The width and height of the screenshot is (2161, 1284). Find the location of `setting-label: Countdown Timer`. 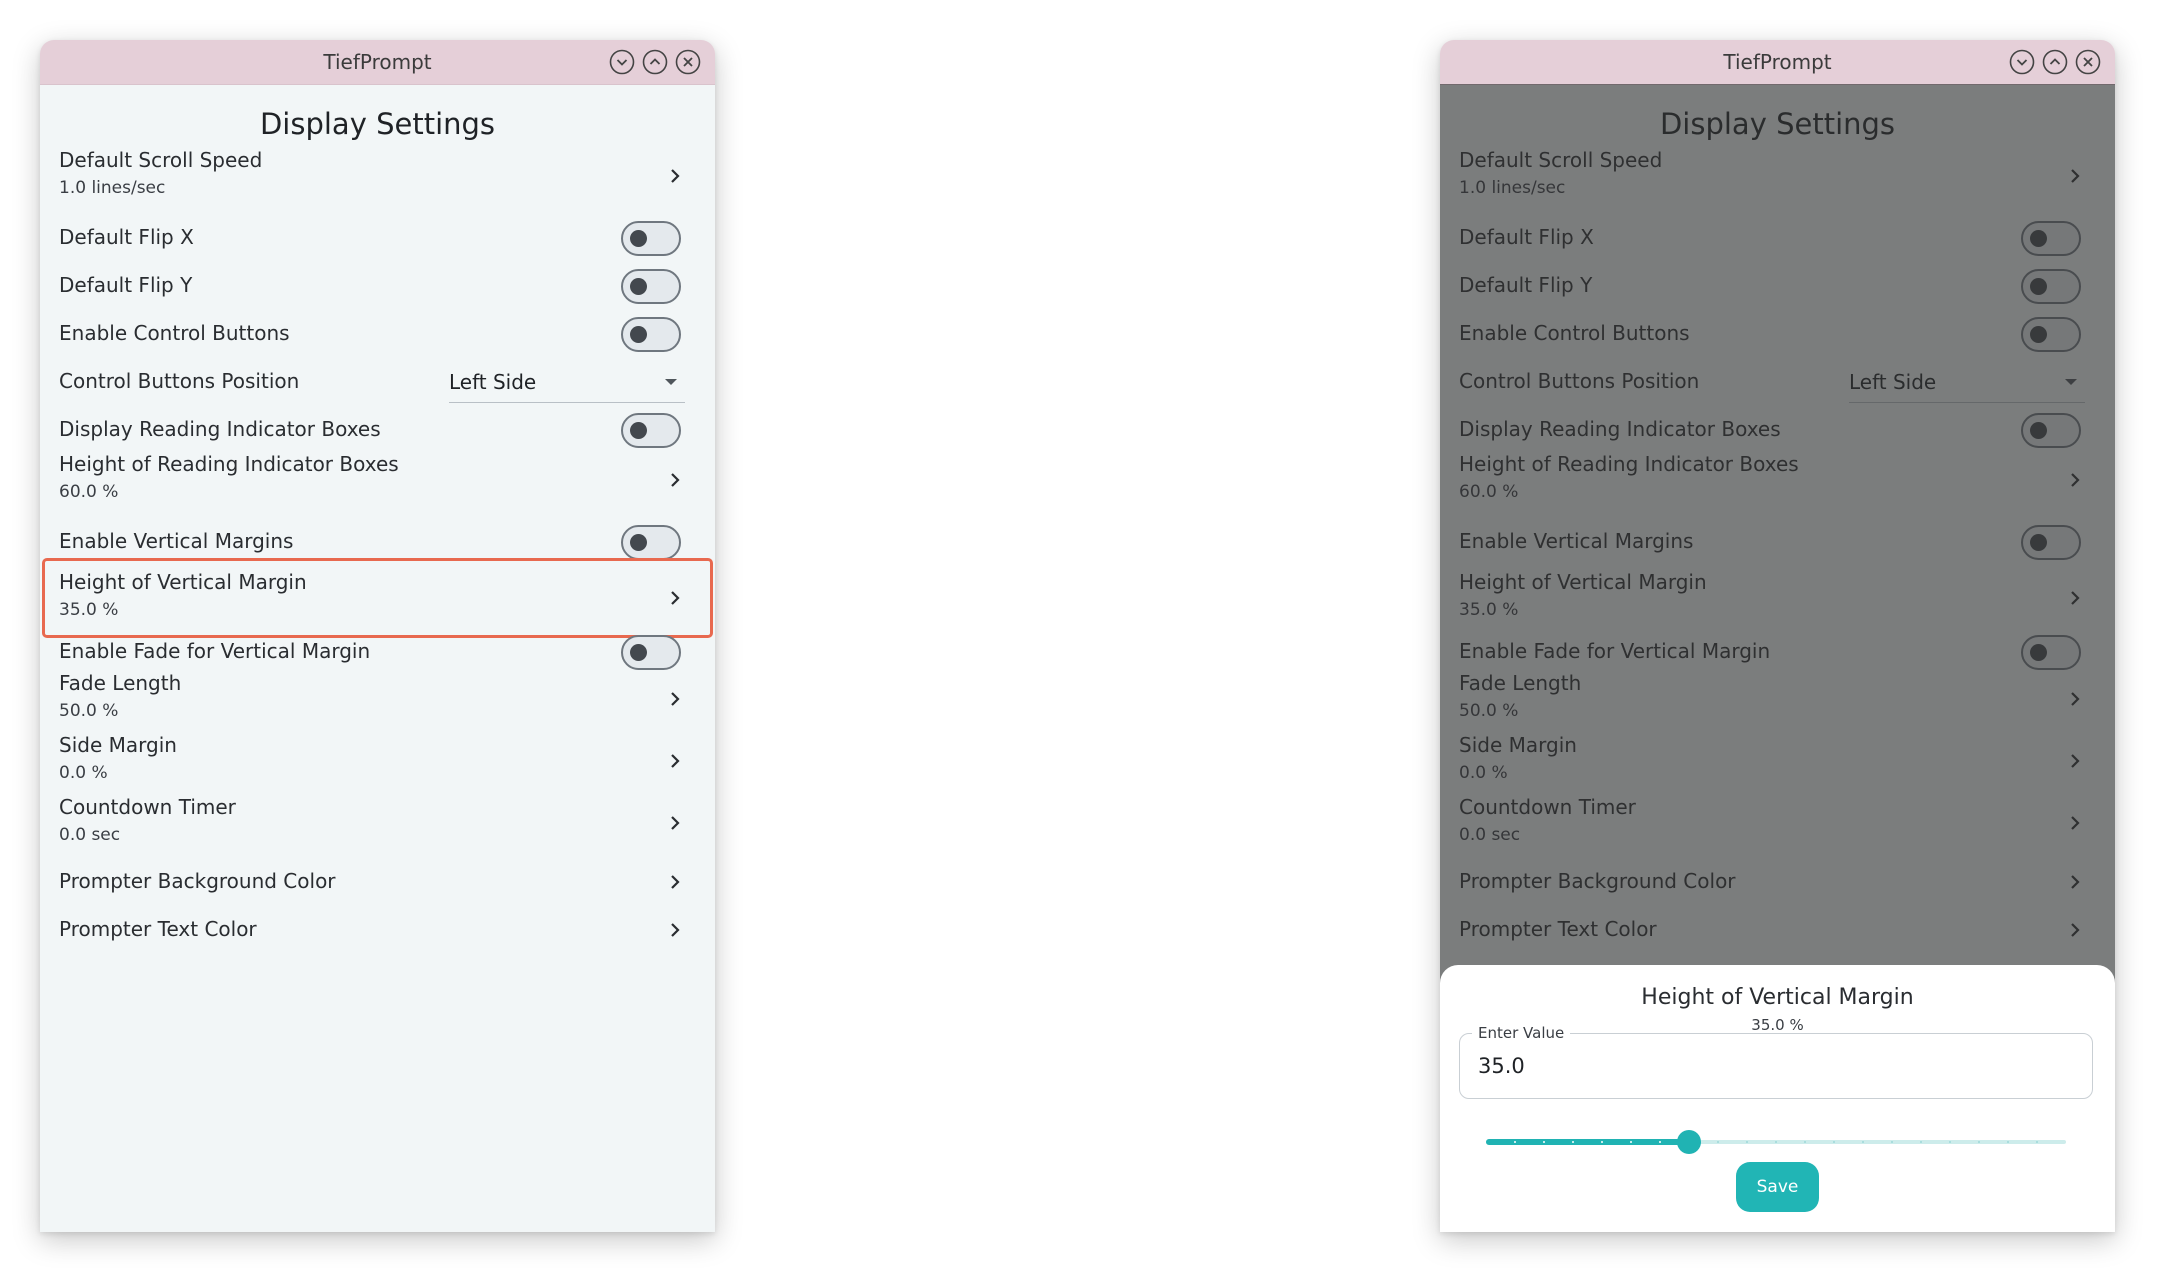

setting-label: Countdown Timer is located at coordinates (147, 807).